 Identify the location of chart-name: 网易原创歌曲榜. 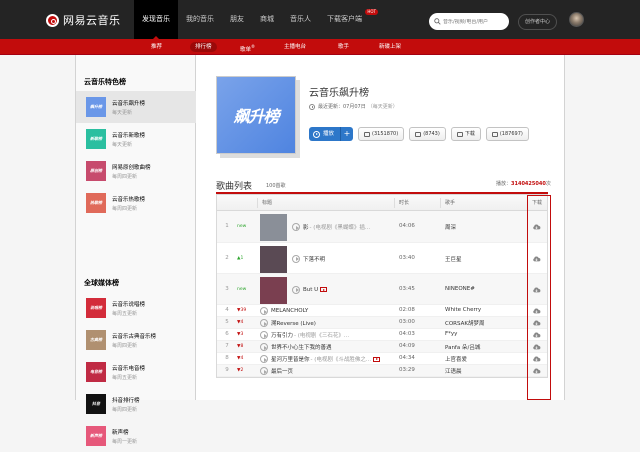
(131, 168).